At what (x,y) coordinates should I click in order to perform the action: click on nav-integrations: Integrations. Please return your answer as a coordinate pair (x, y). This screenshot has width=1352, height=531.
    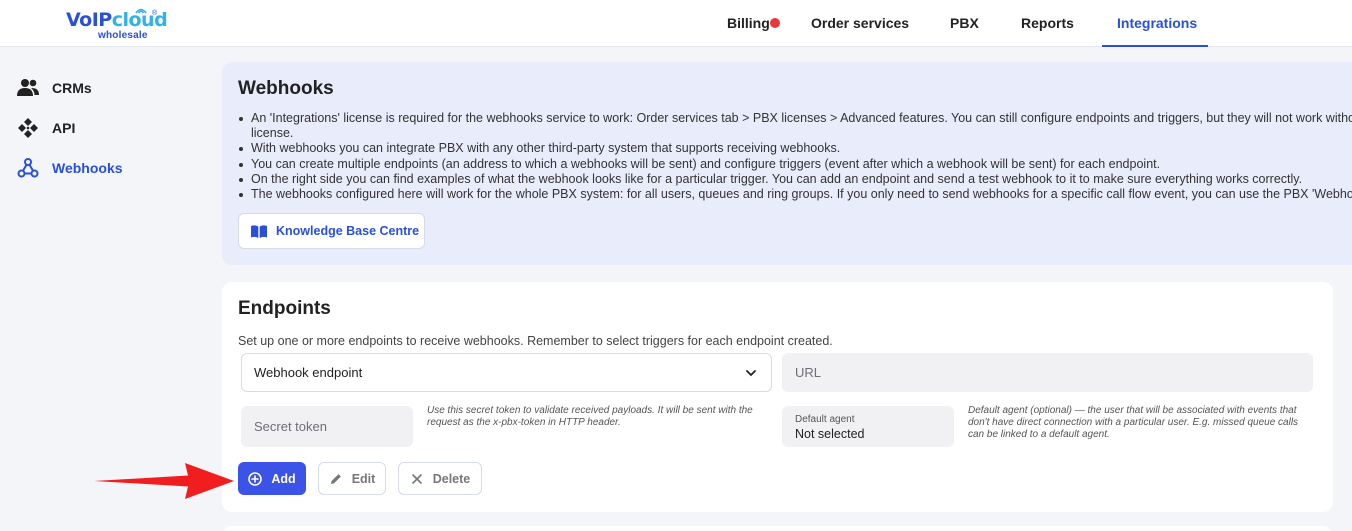
    Looking at the image, I should click on (1157, 23).